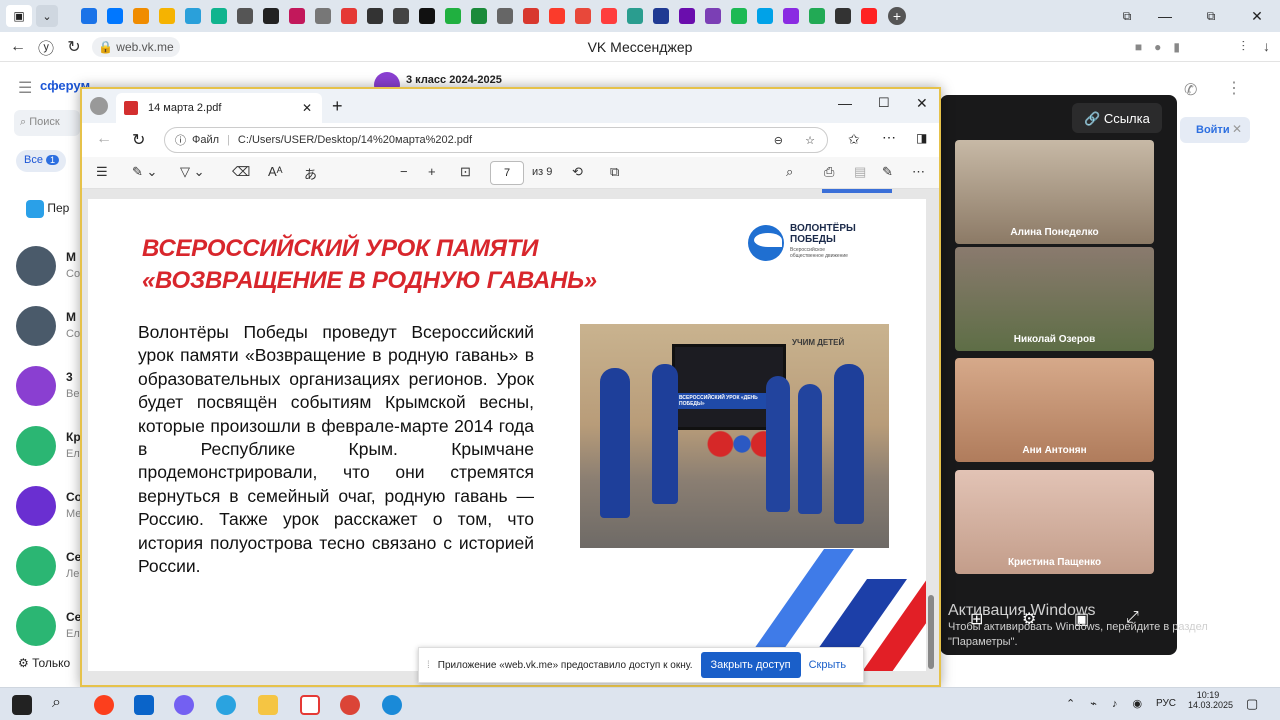  What do you see at coordinates (921, 138) in the screenshot?
I see `sidebar-icon: ◨` at bounding box center [921, 138].